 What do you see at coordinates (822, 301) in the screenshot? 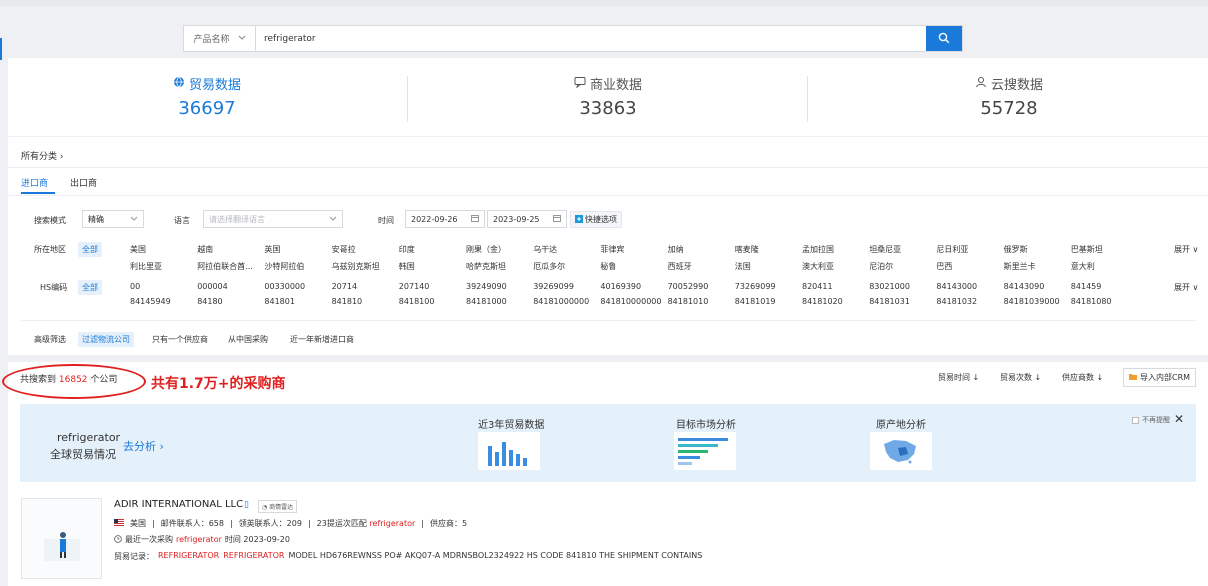
I see `hs-code-item: 84181020` at bounding box center [822, 301].